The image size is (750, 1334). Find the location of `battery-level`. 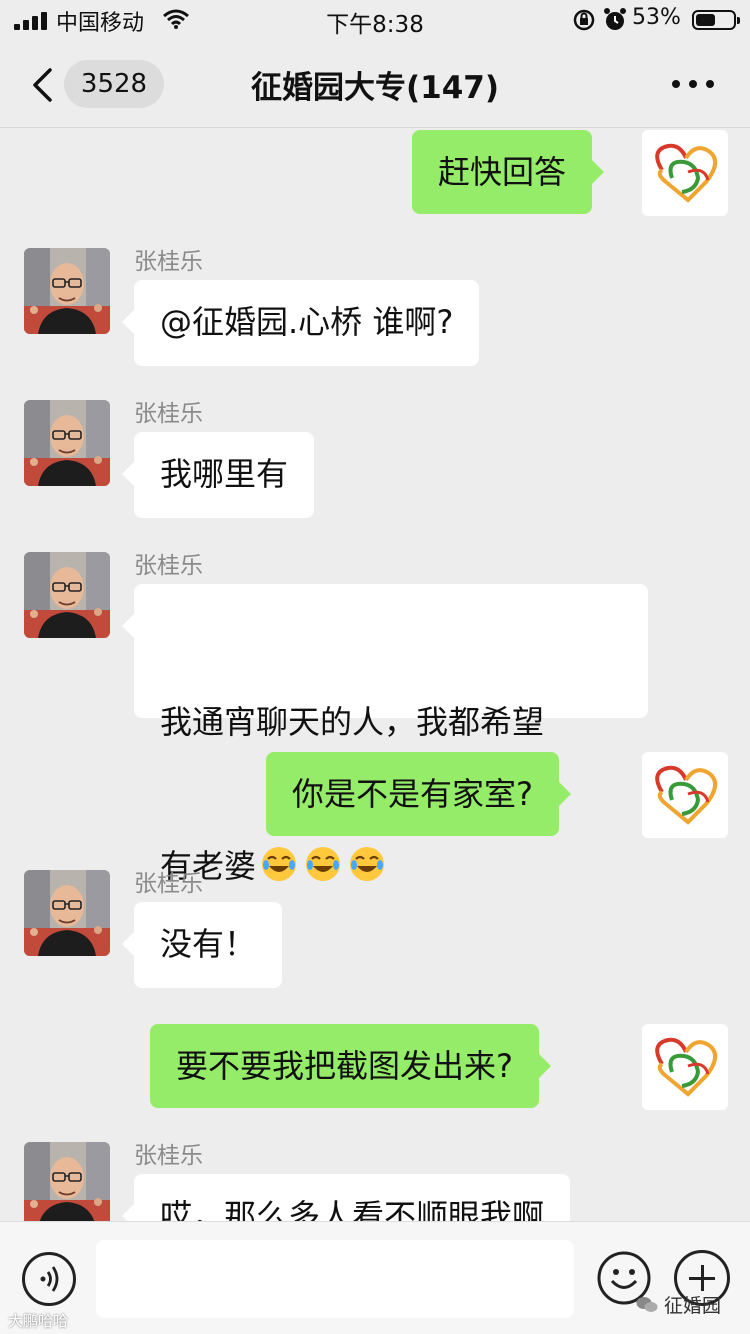

battery-level is located at coordinates (706, 20).